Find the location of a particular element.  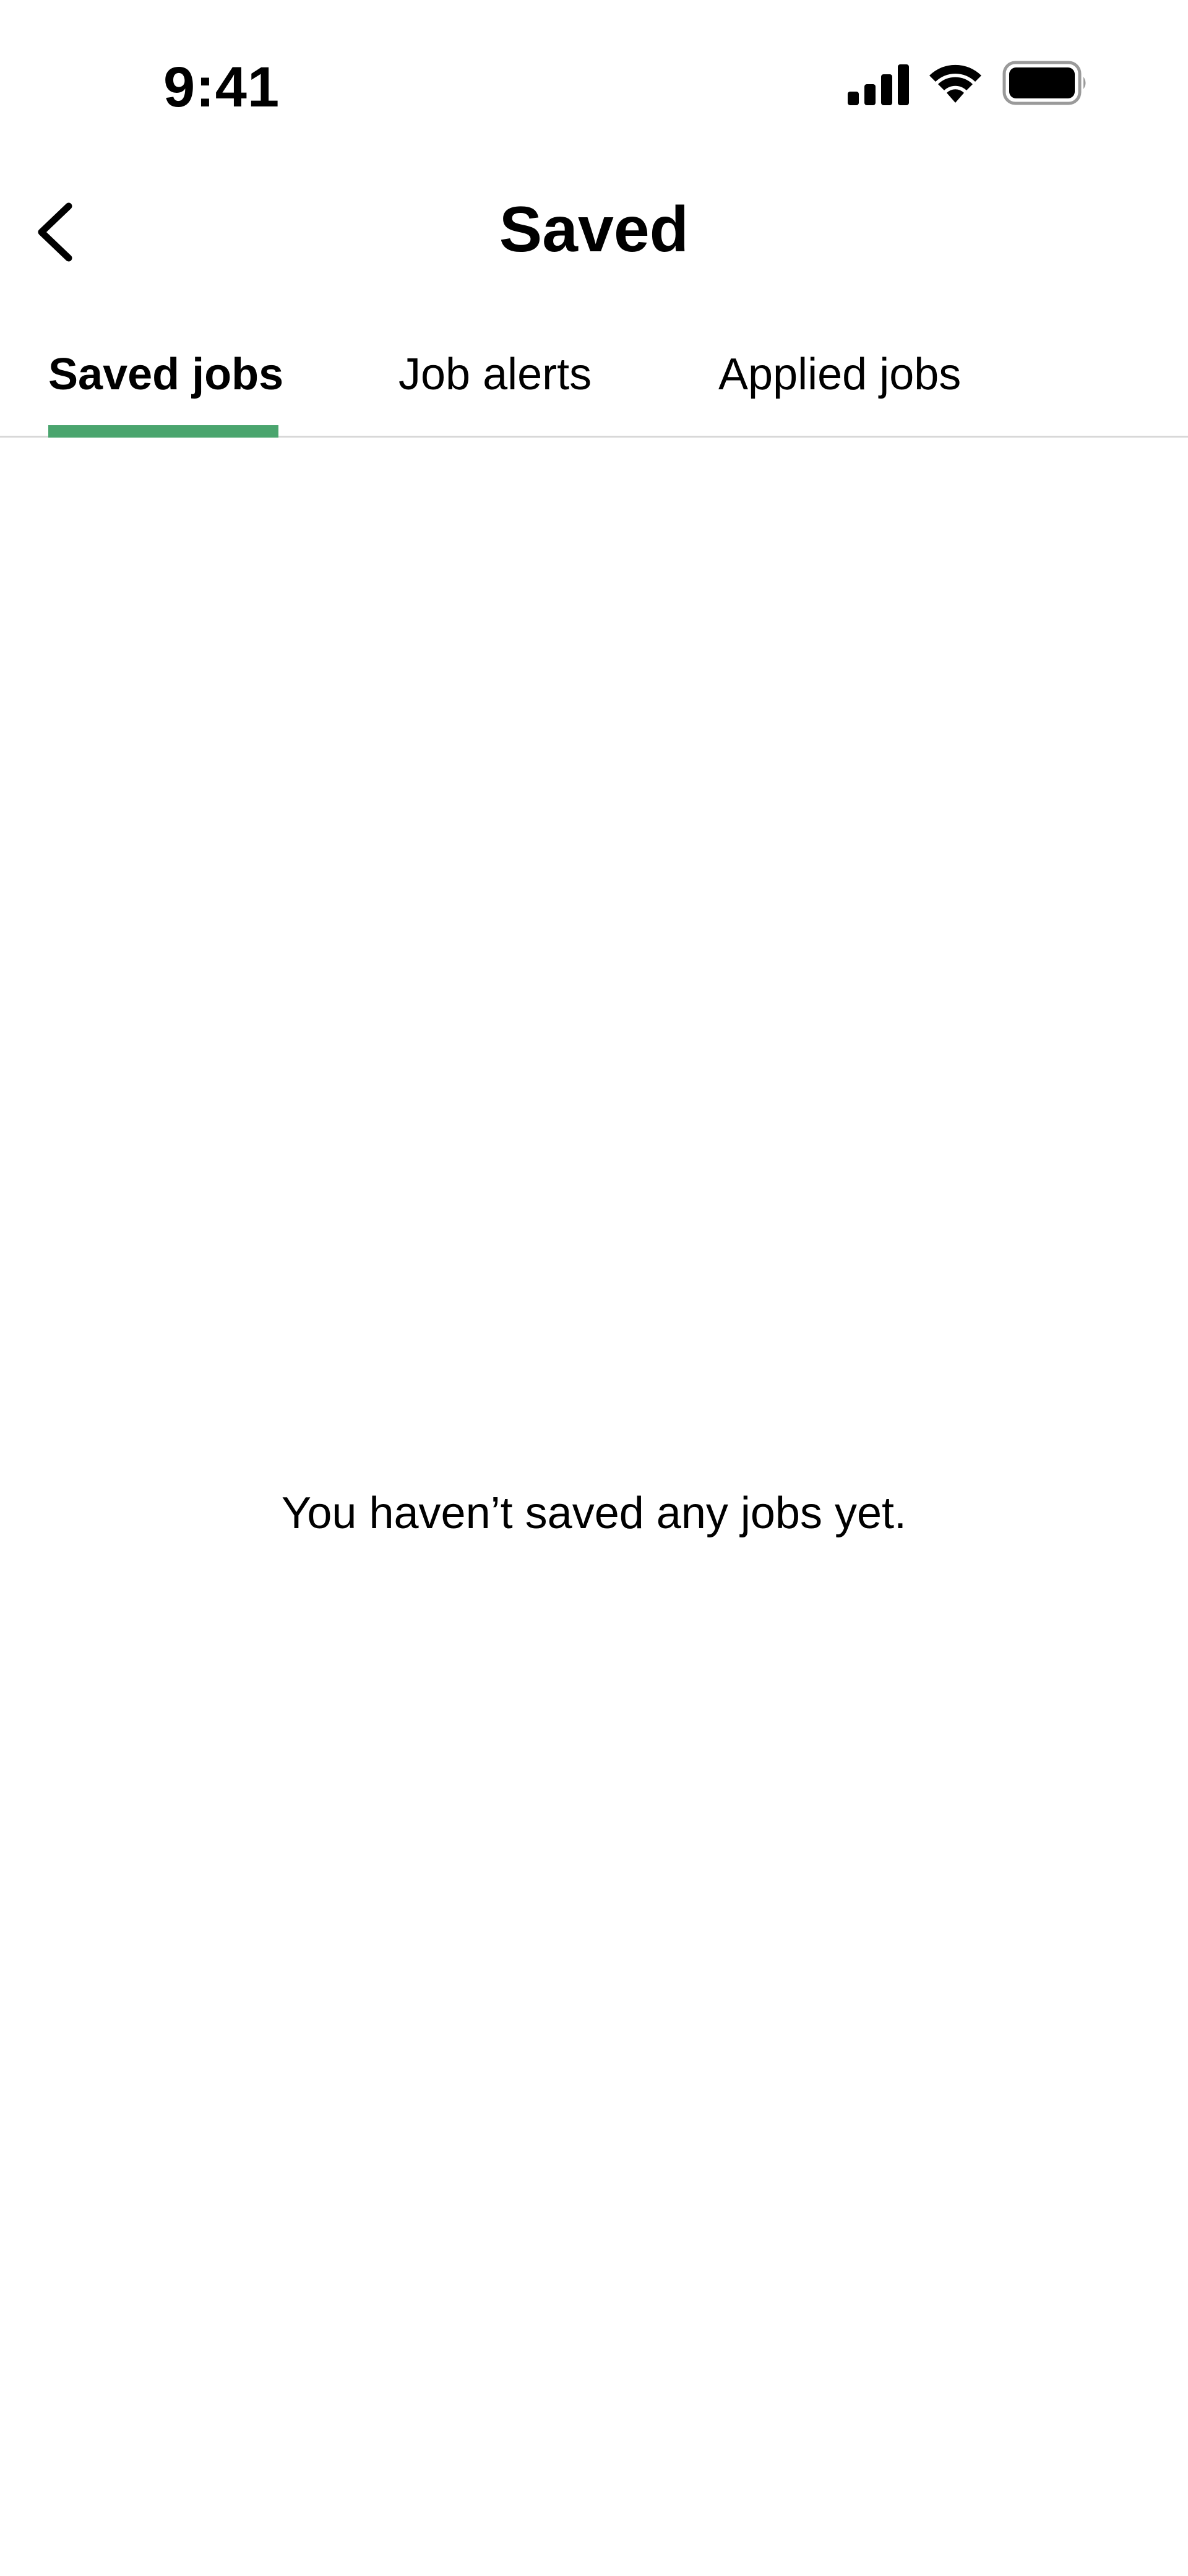

tab-job-alerts: Job alerts is located at coordinates (495, 385).